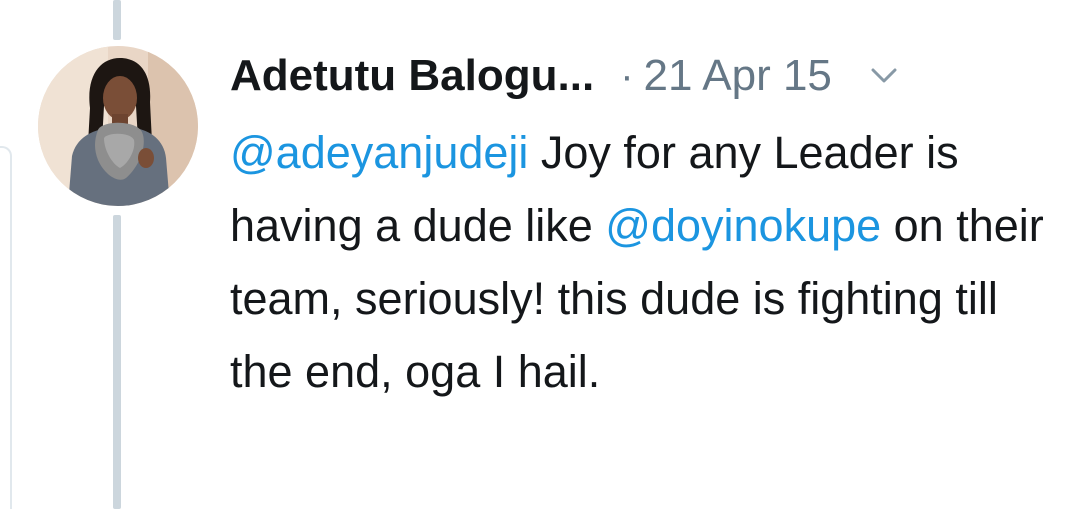  Describe the element at coordinates (738, 76) in the screenshot. I see `timestamp: 21 Apr 15` at that location.